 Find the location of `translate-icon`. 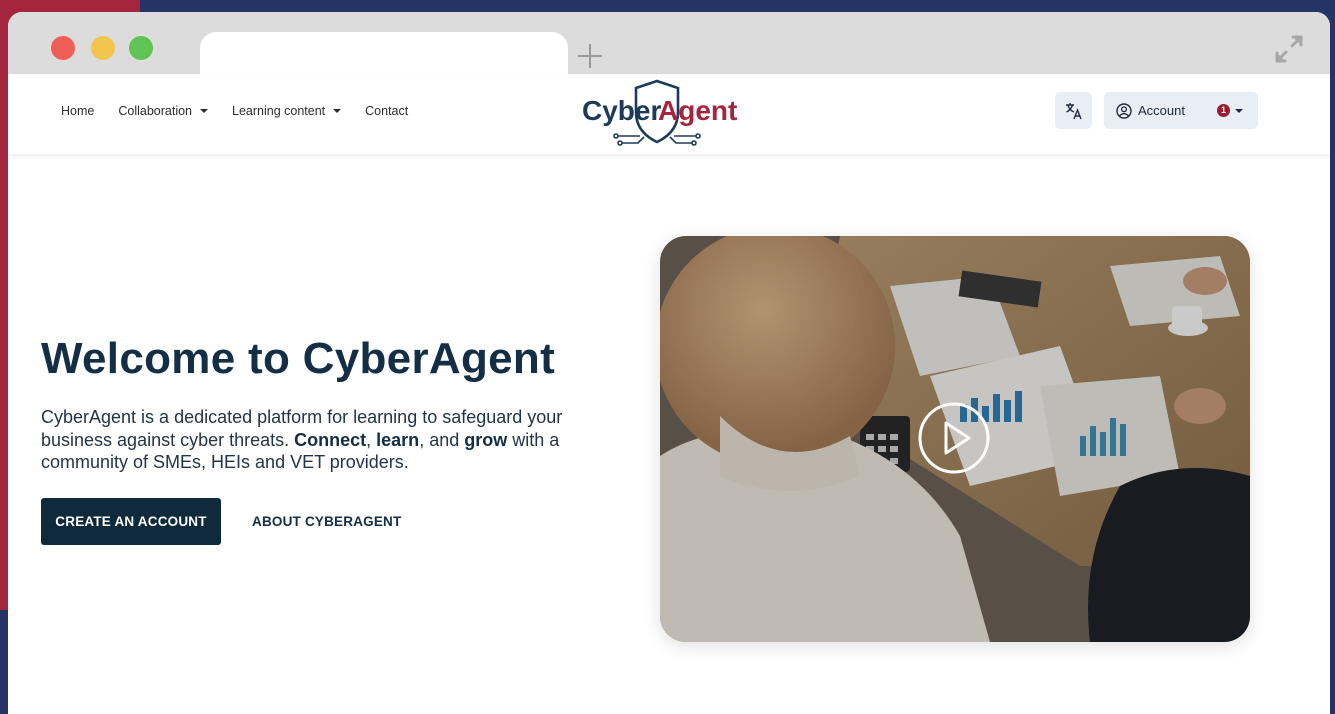

translate-icon is located at coordinates (1073, 110).